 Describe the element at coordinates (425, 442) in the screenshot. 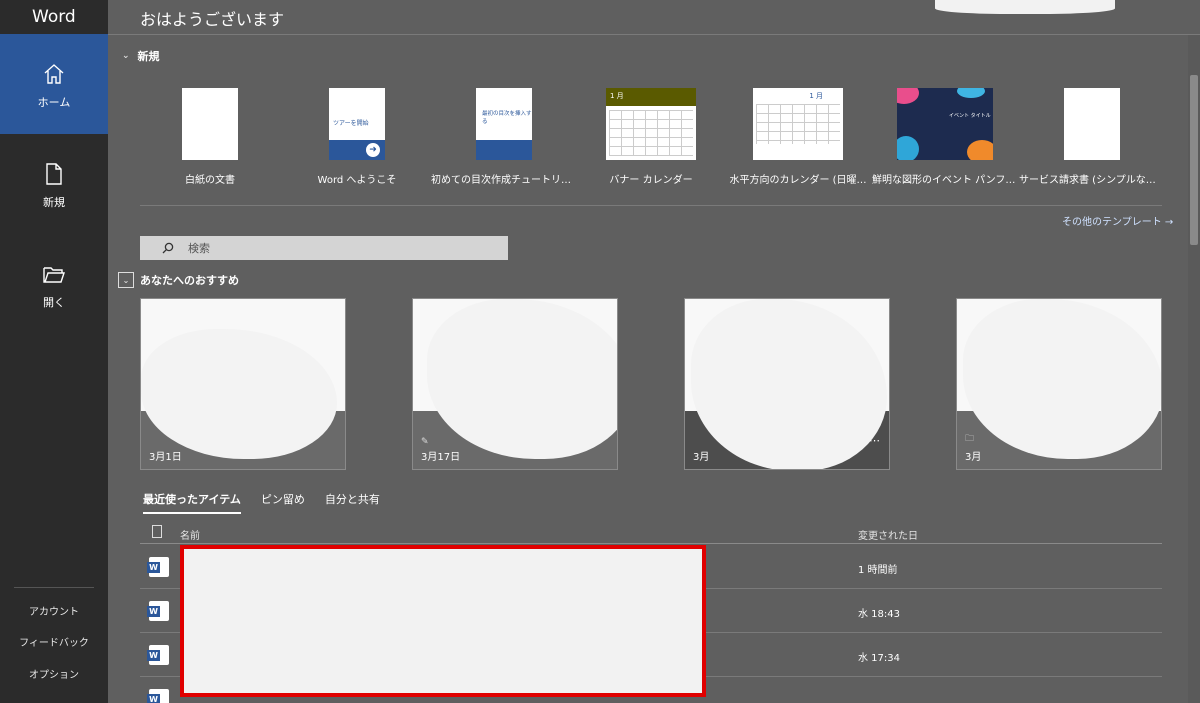

I see `pencil-icon: ✎` at that location.